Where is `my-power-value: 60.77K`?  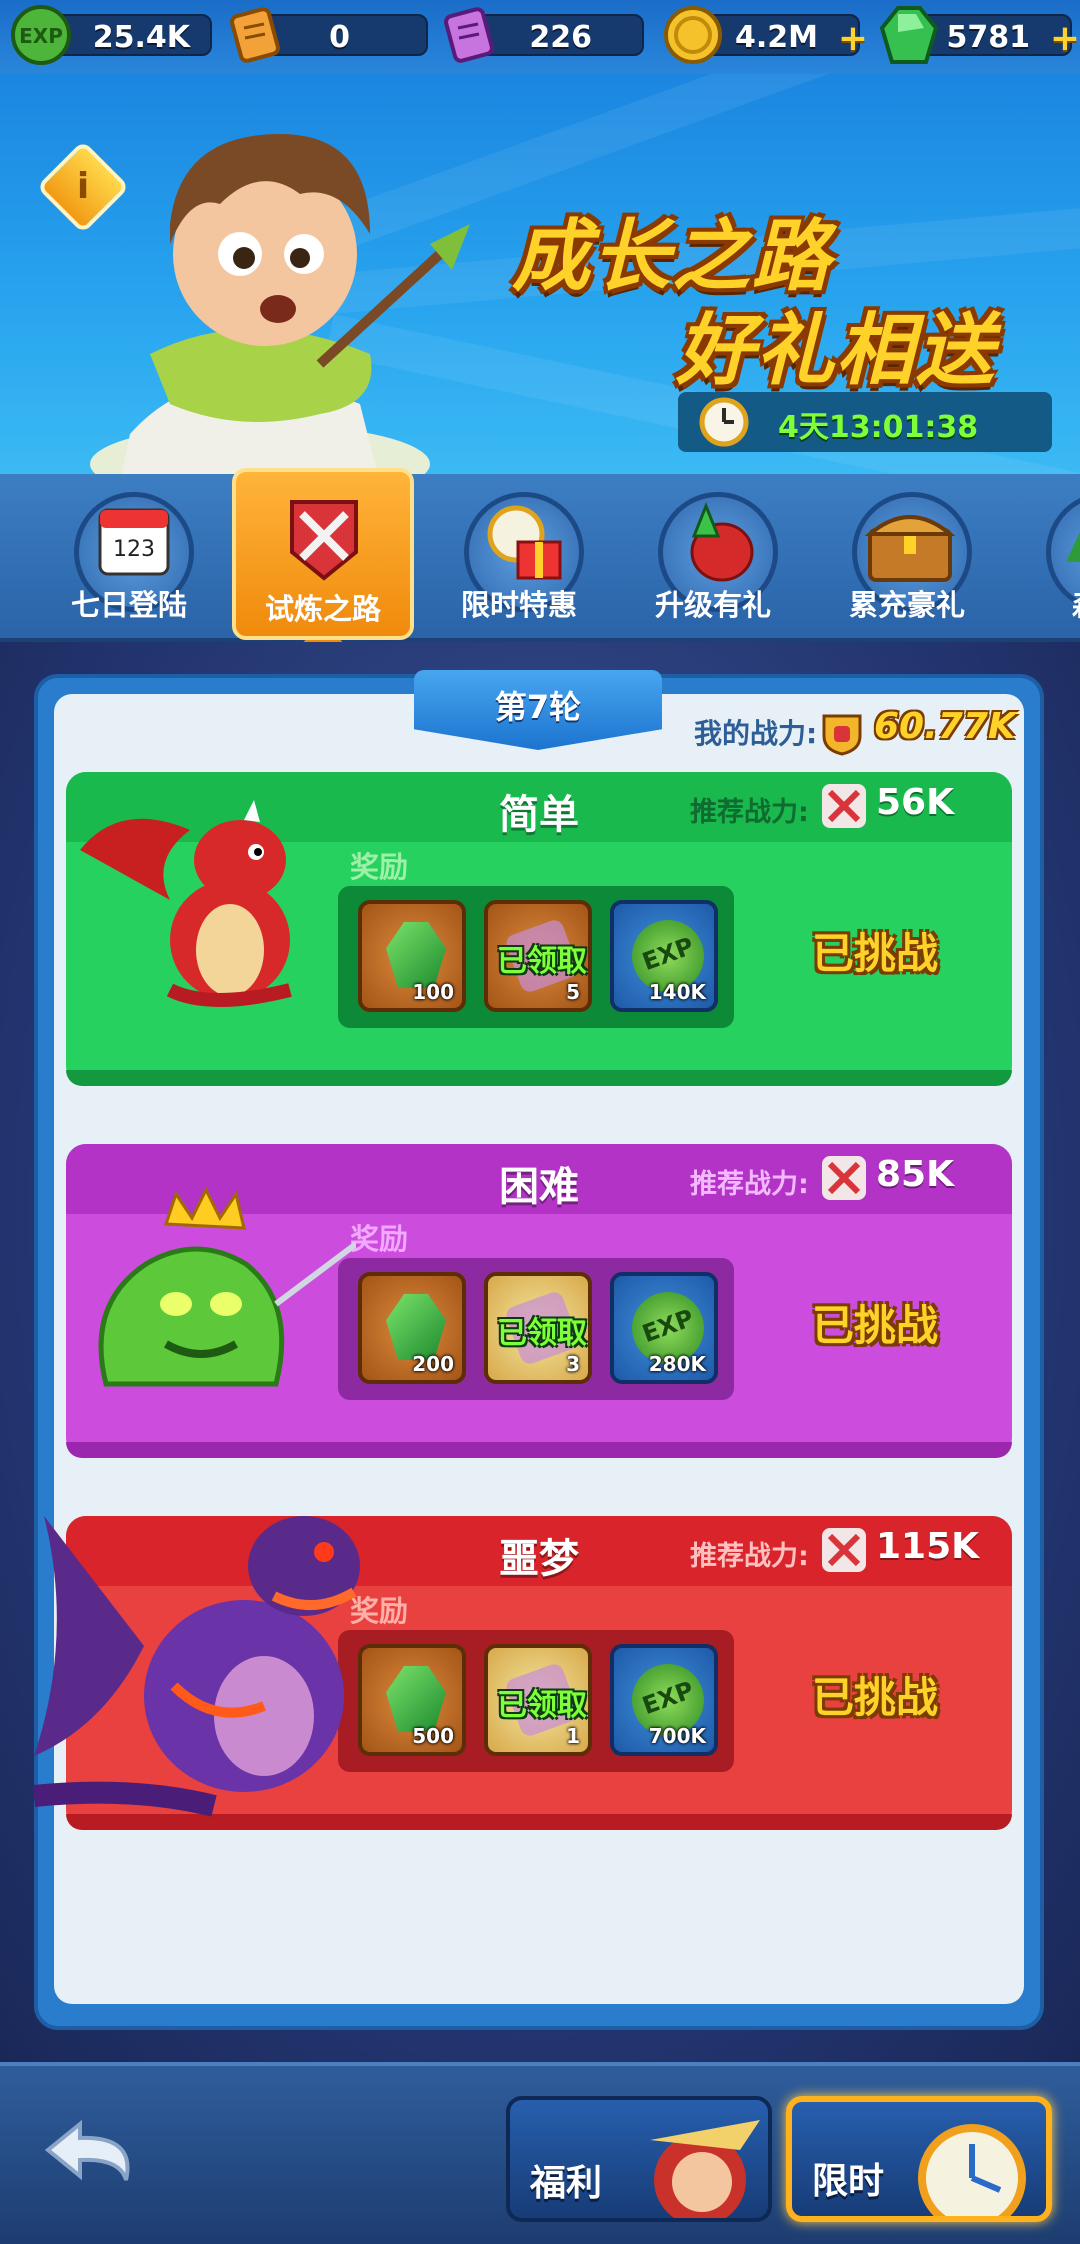 my-power-value: 60.77K is located at coordinates (945, 726).